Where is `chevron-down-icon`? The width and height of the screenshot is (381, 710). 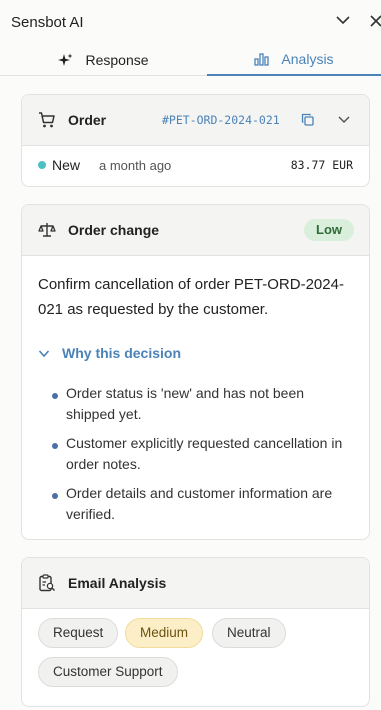
chevron-down-icon is located at coordinates (44, 353).